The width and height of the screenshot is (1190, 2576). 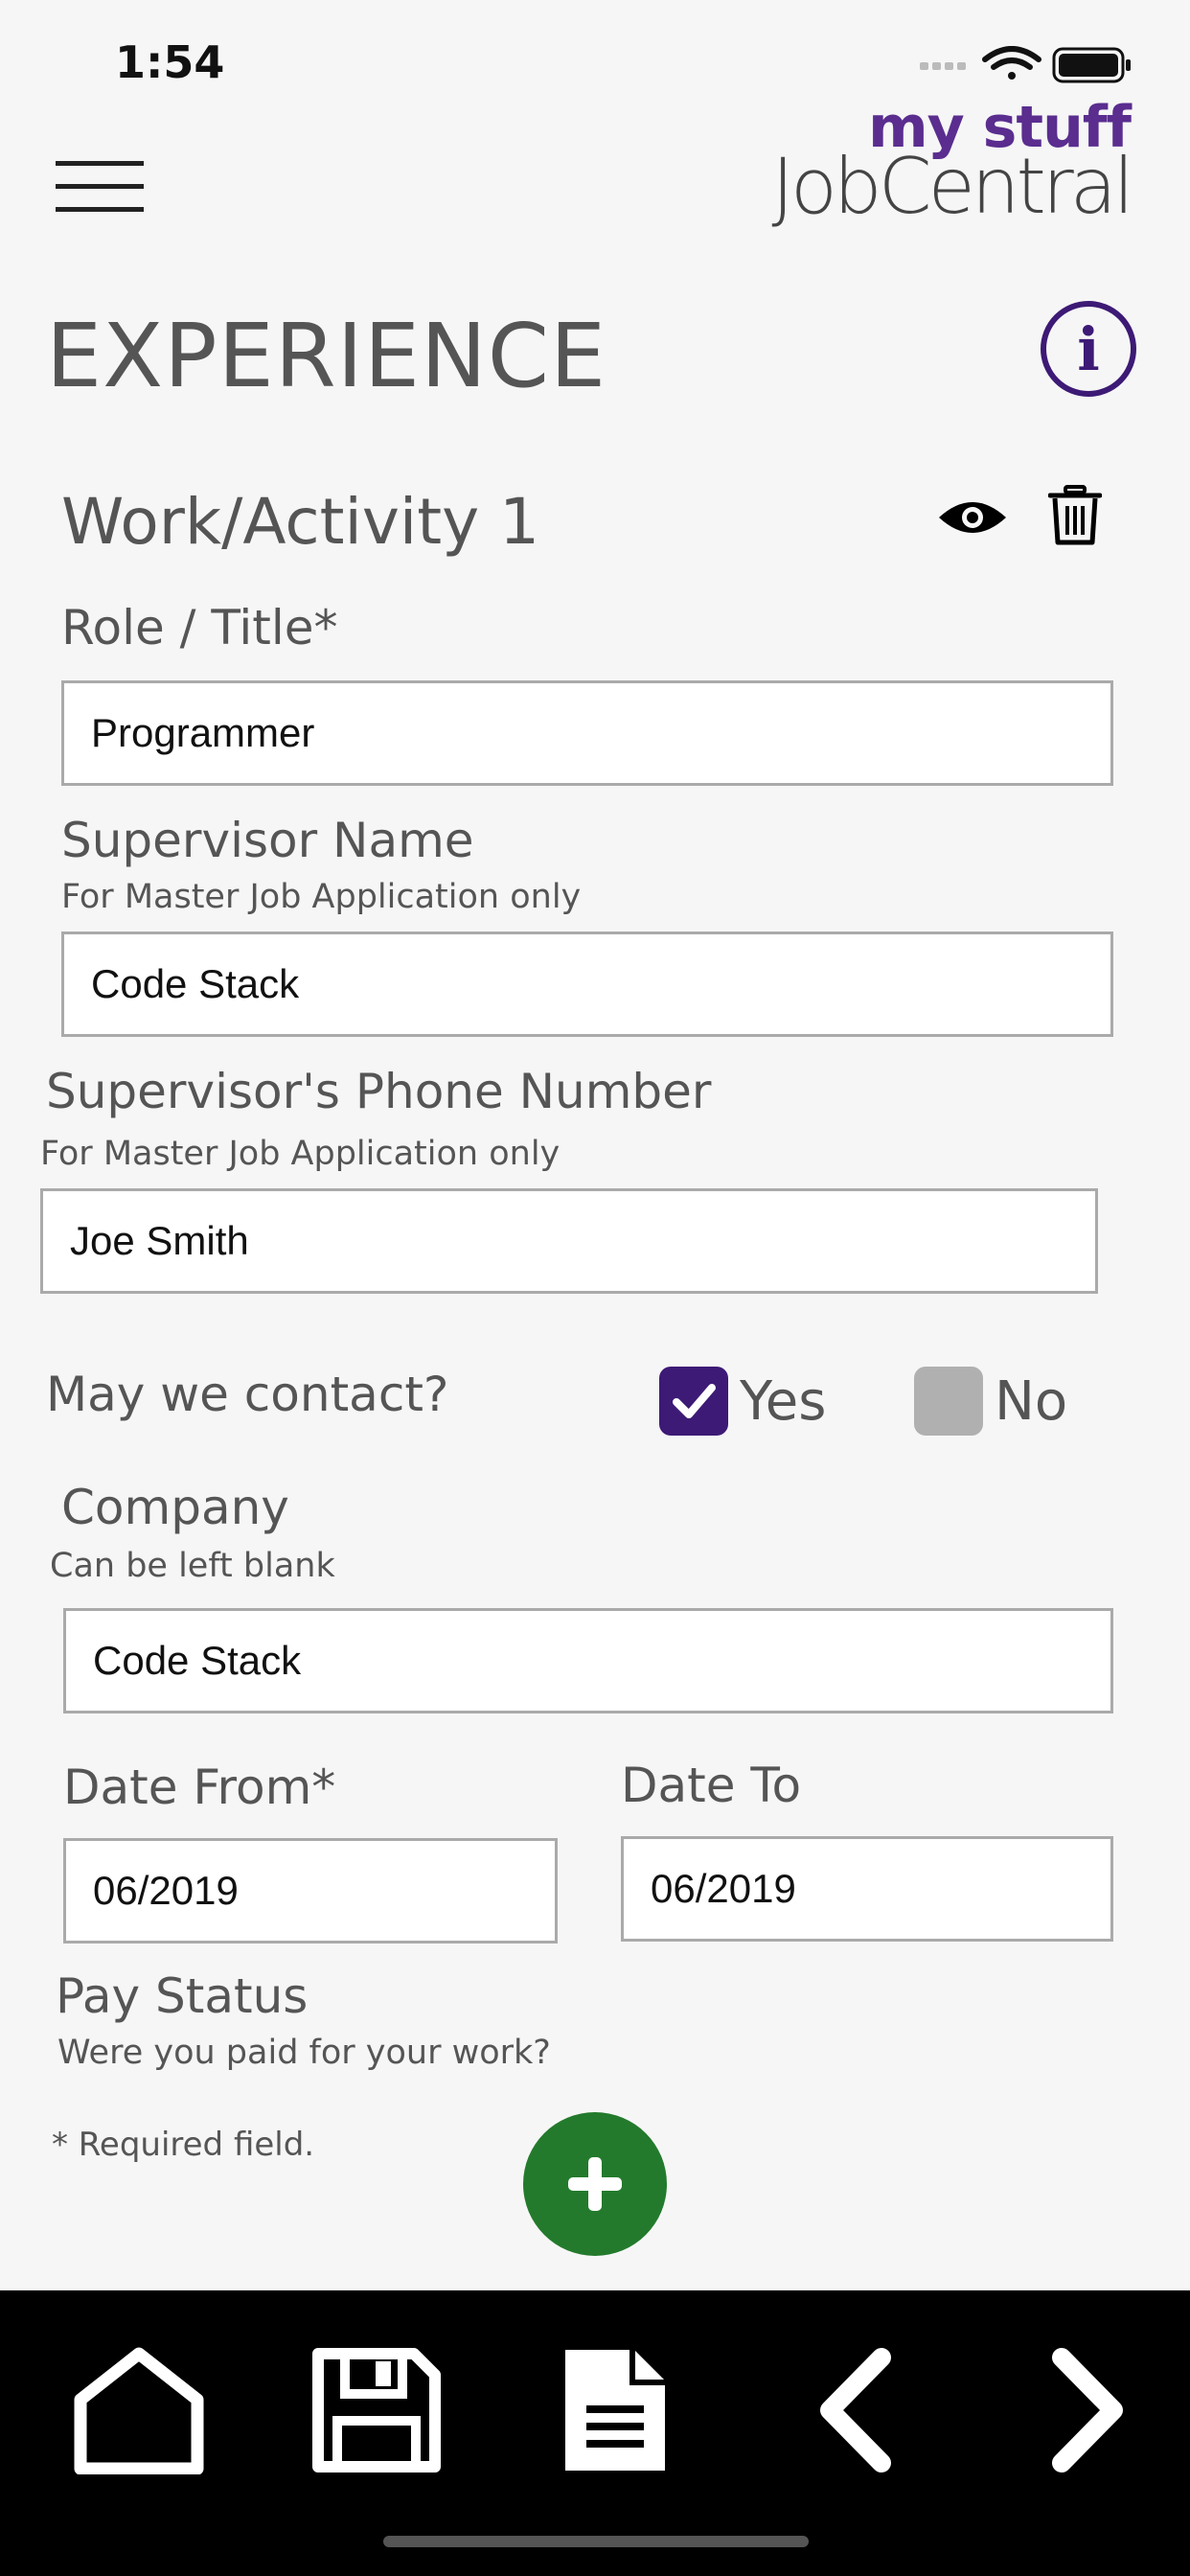 What do you see at coordinates (170, 62) in the screenshot?
I see `status-time: 1:54` at bounding box center [170, 62].